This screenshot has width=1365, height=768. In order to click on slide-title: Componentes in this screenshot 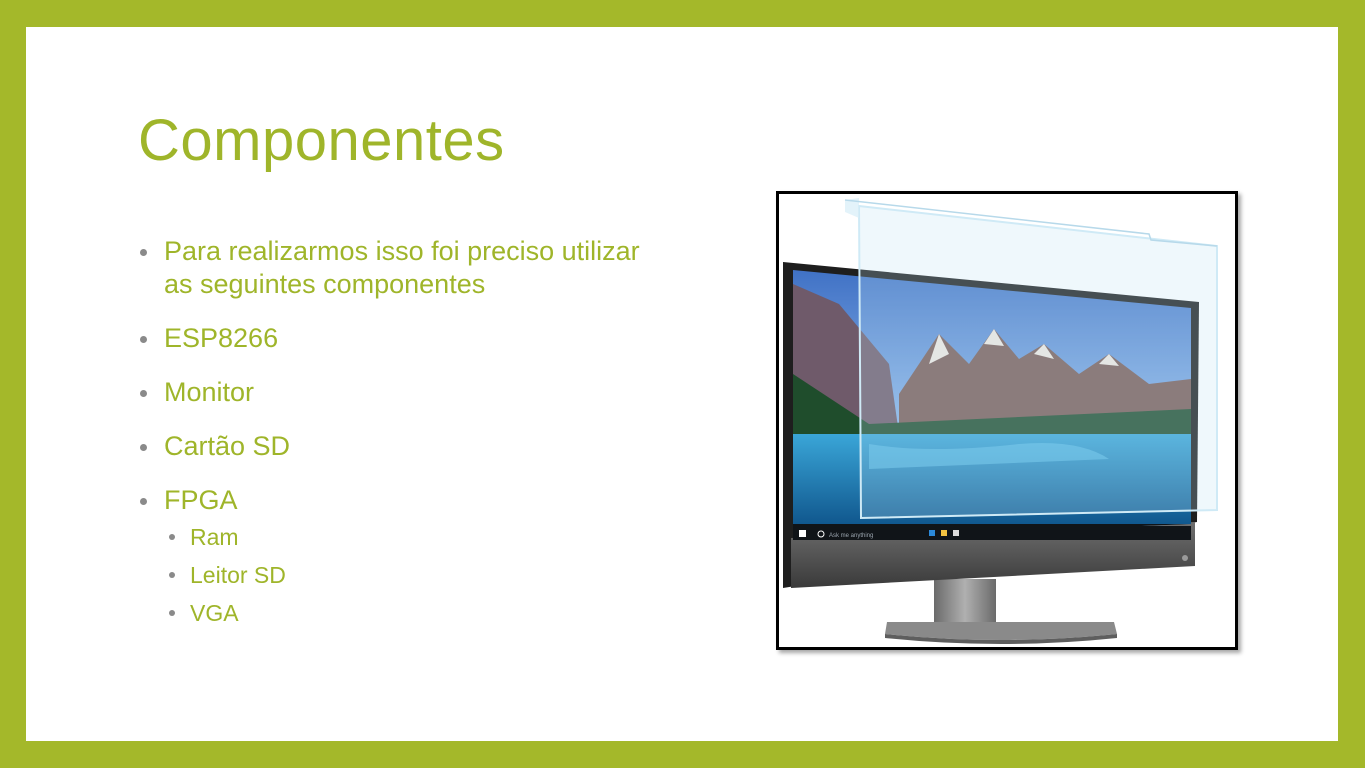, I will do `click(321, 140)`.